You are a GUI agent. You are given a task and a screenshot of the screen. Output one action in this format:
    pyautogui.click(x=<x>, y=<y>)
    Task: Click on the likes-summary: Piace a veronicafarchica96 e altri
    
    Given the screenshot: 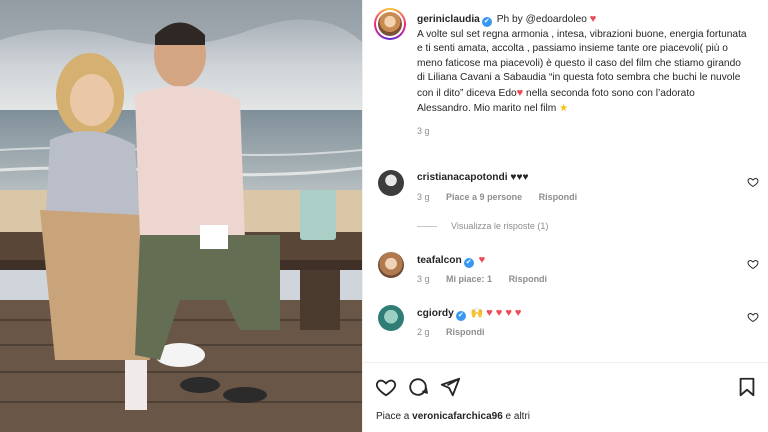 What is the action you would take?
    pyautogui.click(x=453, y=416)
    